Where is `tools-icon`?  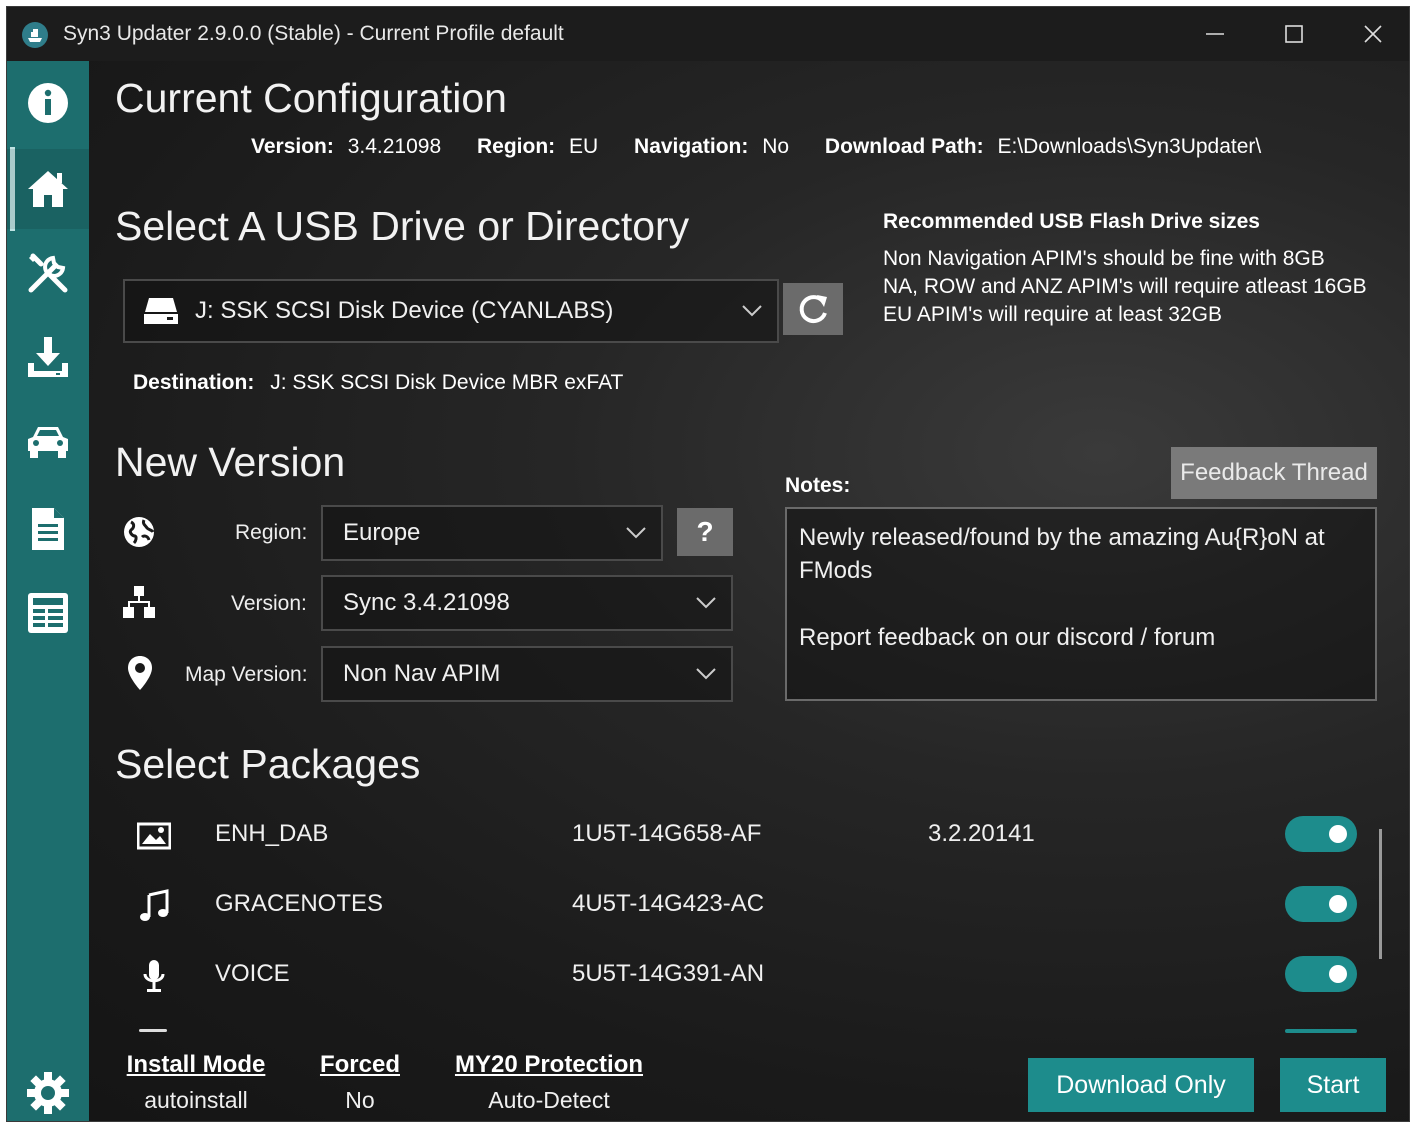
tools-icon is located at coordinates (48, 273).